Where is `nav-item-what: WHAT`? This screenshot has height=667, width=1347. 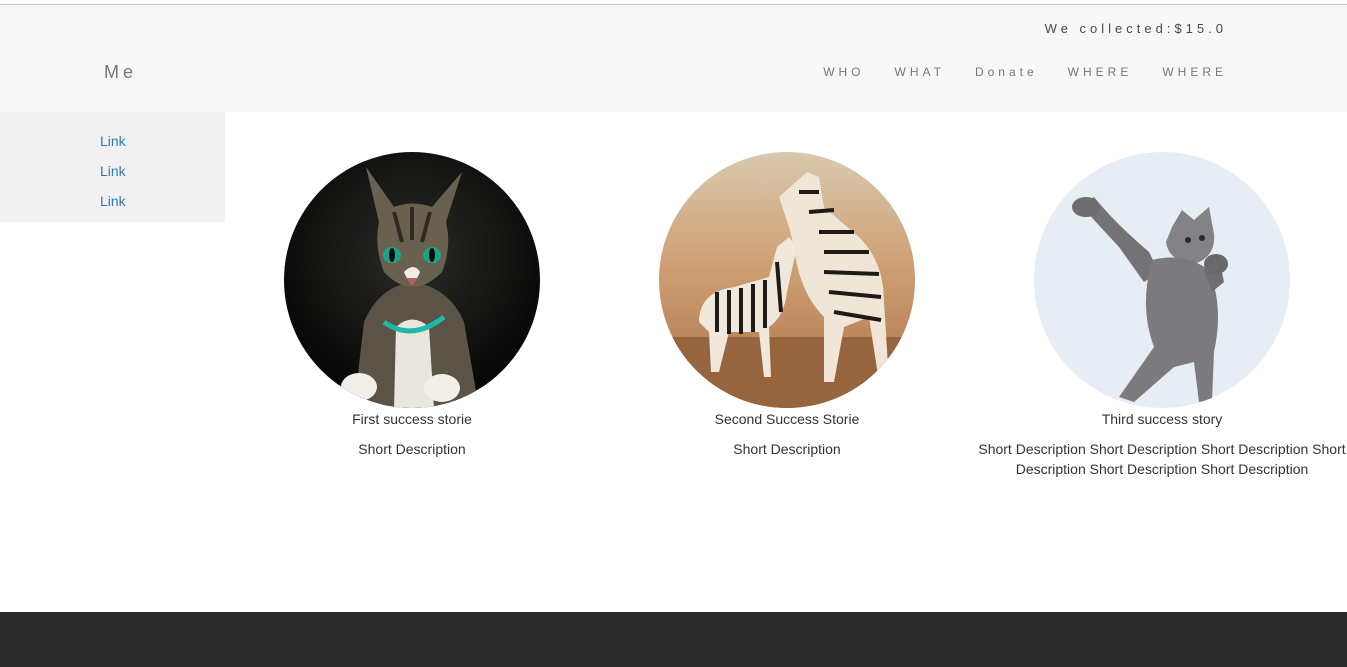 nav-item-what: WHAT is located at coordinates (920, 72).